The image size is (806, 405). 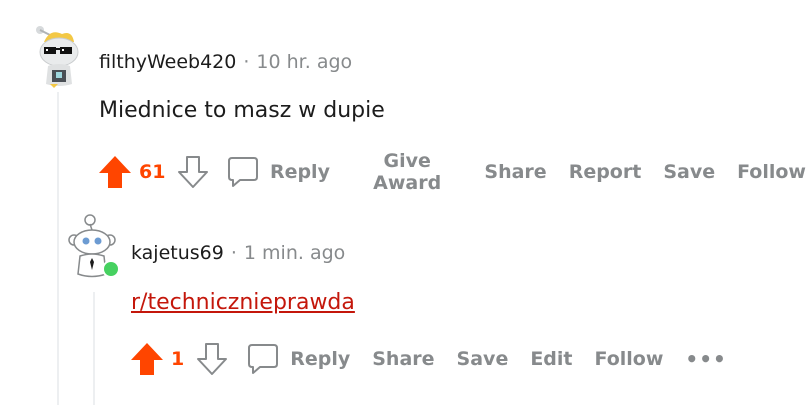 What do you see at coordinates (705, 359) in the screenshot?
I see `more-dots-icon: •••` at bounding box center [705, 359].